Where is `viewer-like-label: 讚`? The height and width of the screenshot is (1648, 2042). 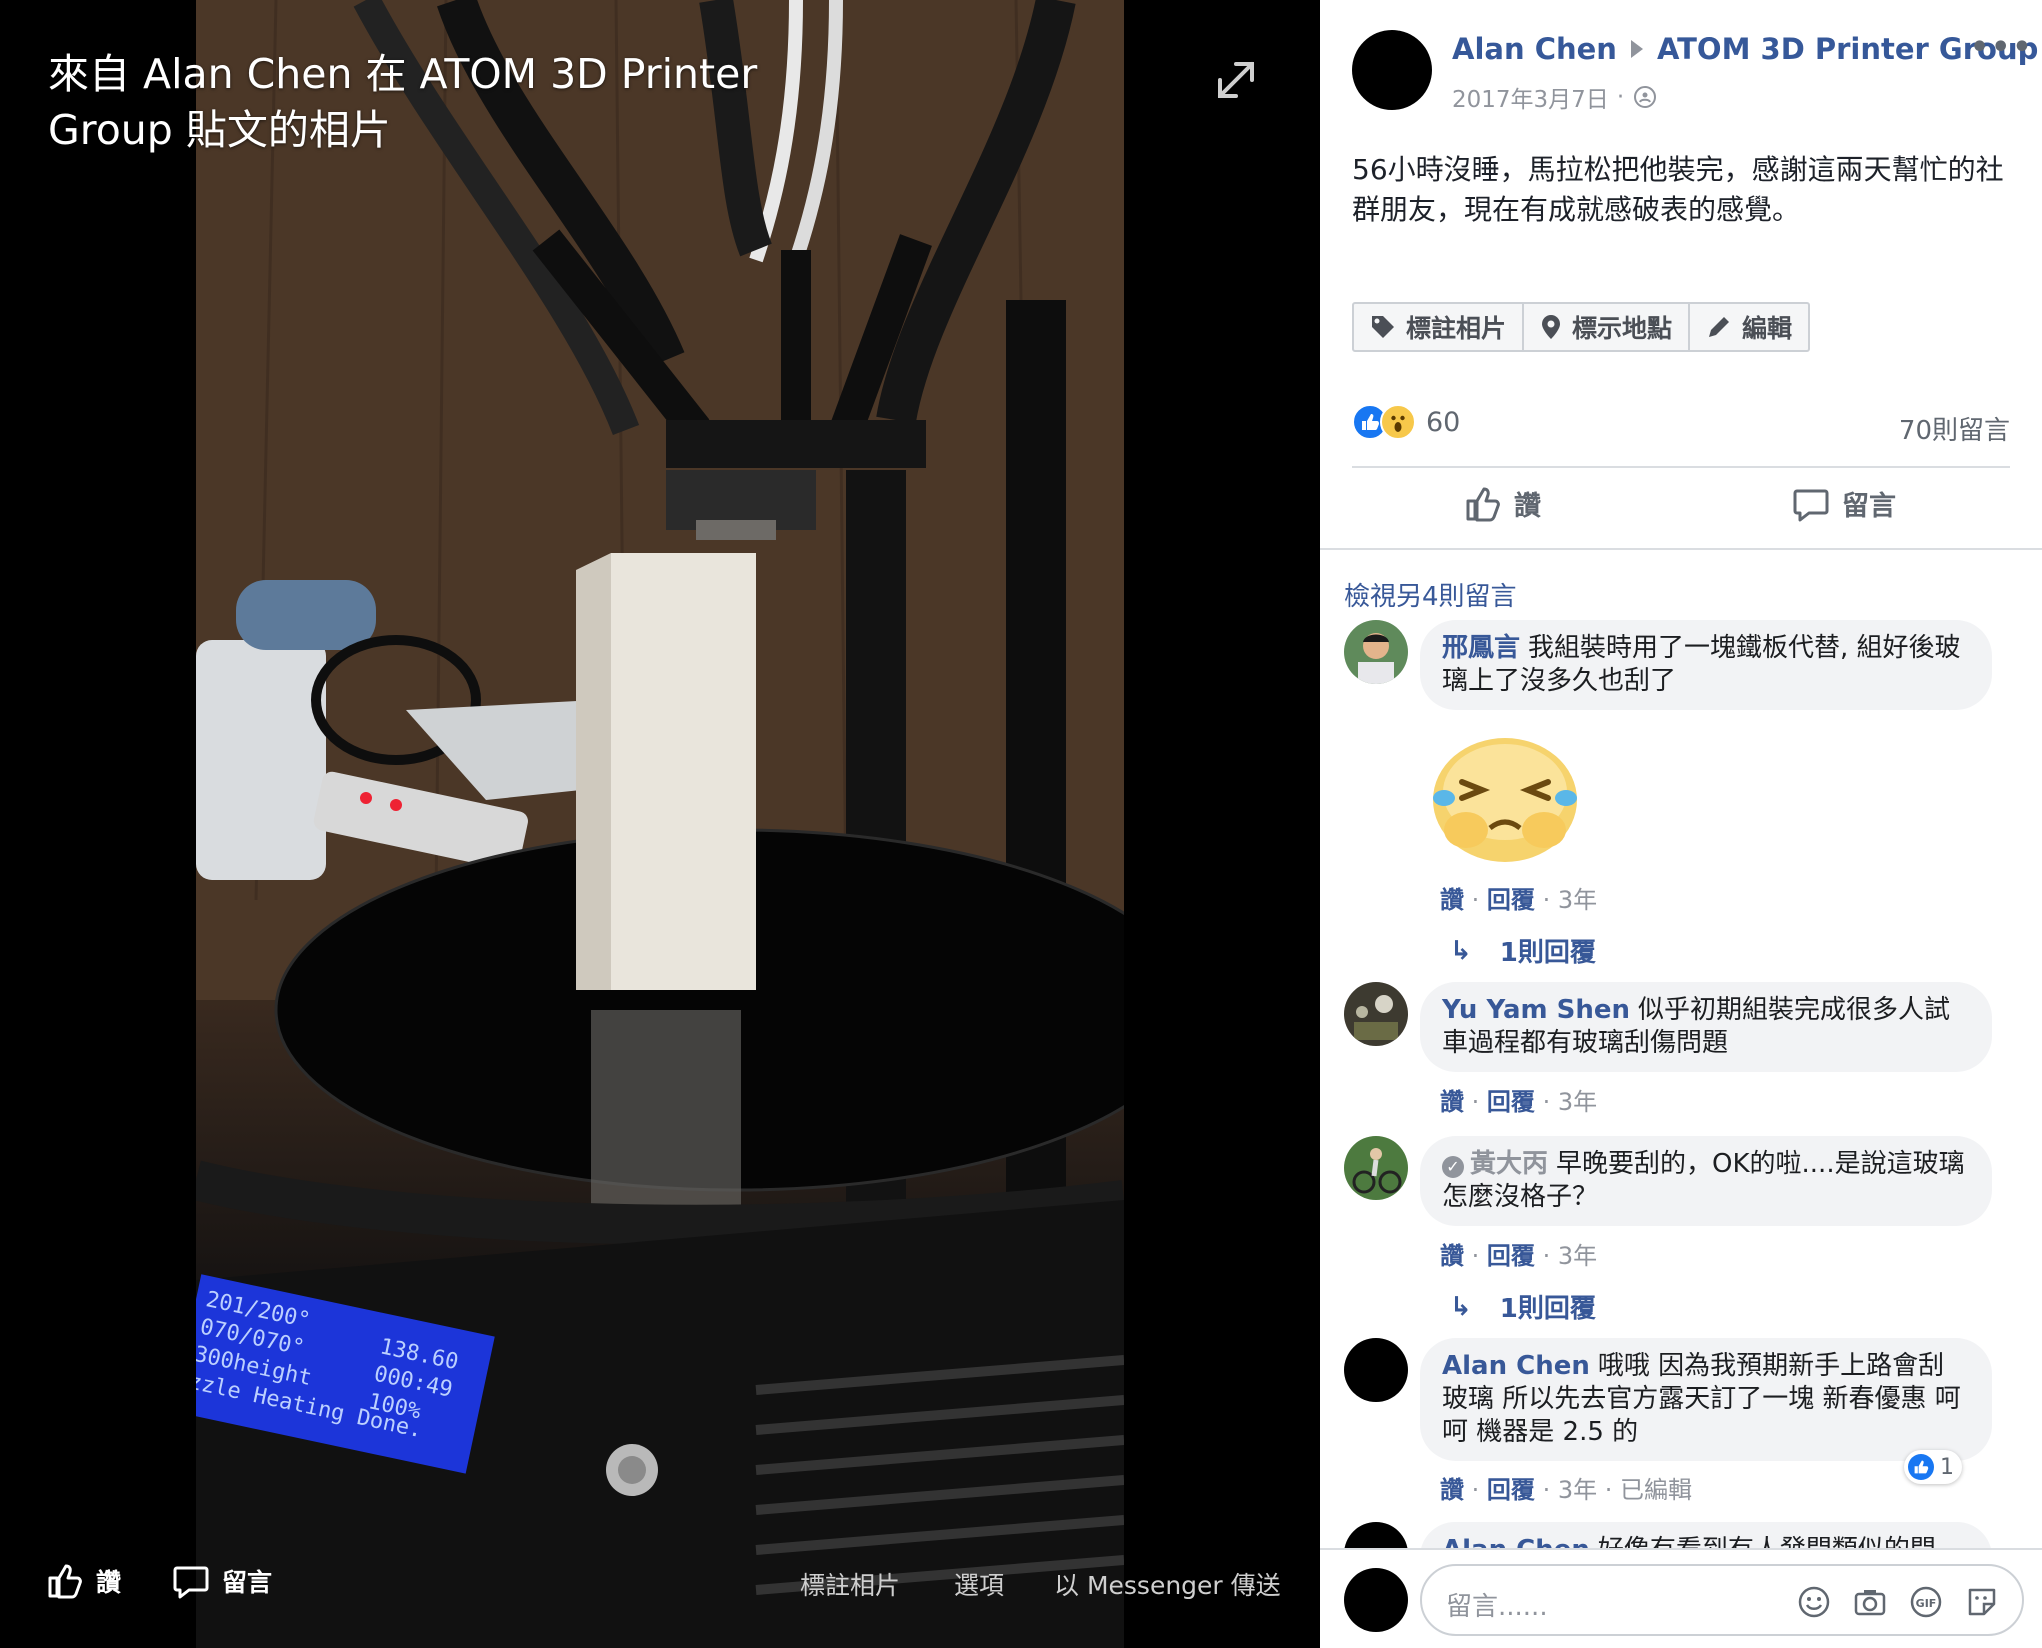
viewer-like-label: 讚 is located at coordinates (109, 1582).